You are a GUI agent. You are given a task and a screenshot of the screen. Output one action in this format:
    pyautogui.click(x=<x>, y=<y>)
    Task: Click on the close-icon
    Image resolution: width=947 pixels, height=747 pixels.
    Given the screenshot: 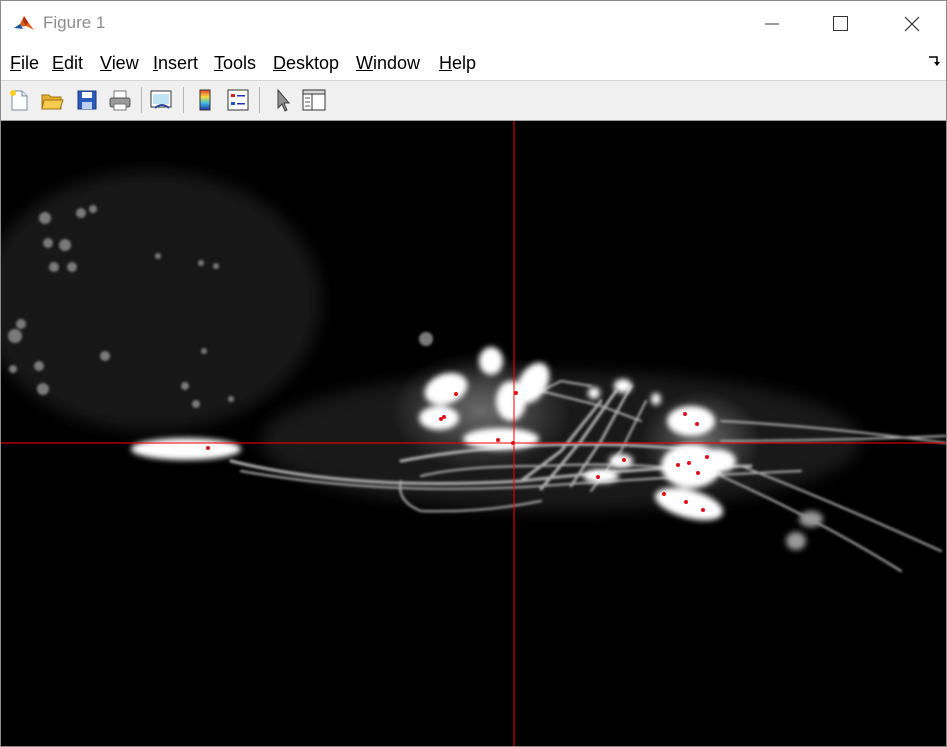 What is the action you would take?
    pyautogui.click(x=912, y=23)
    